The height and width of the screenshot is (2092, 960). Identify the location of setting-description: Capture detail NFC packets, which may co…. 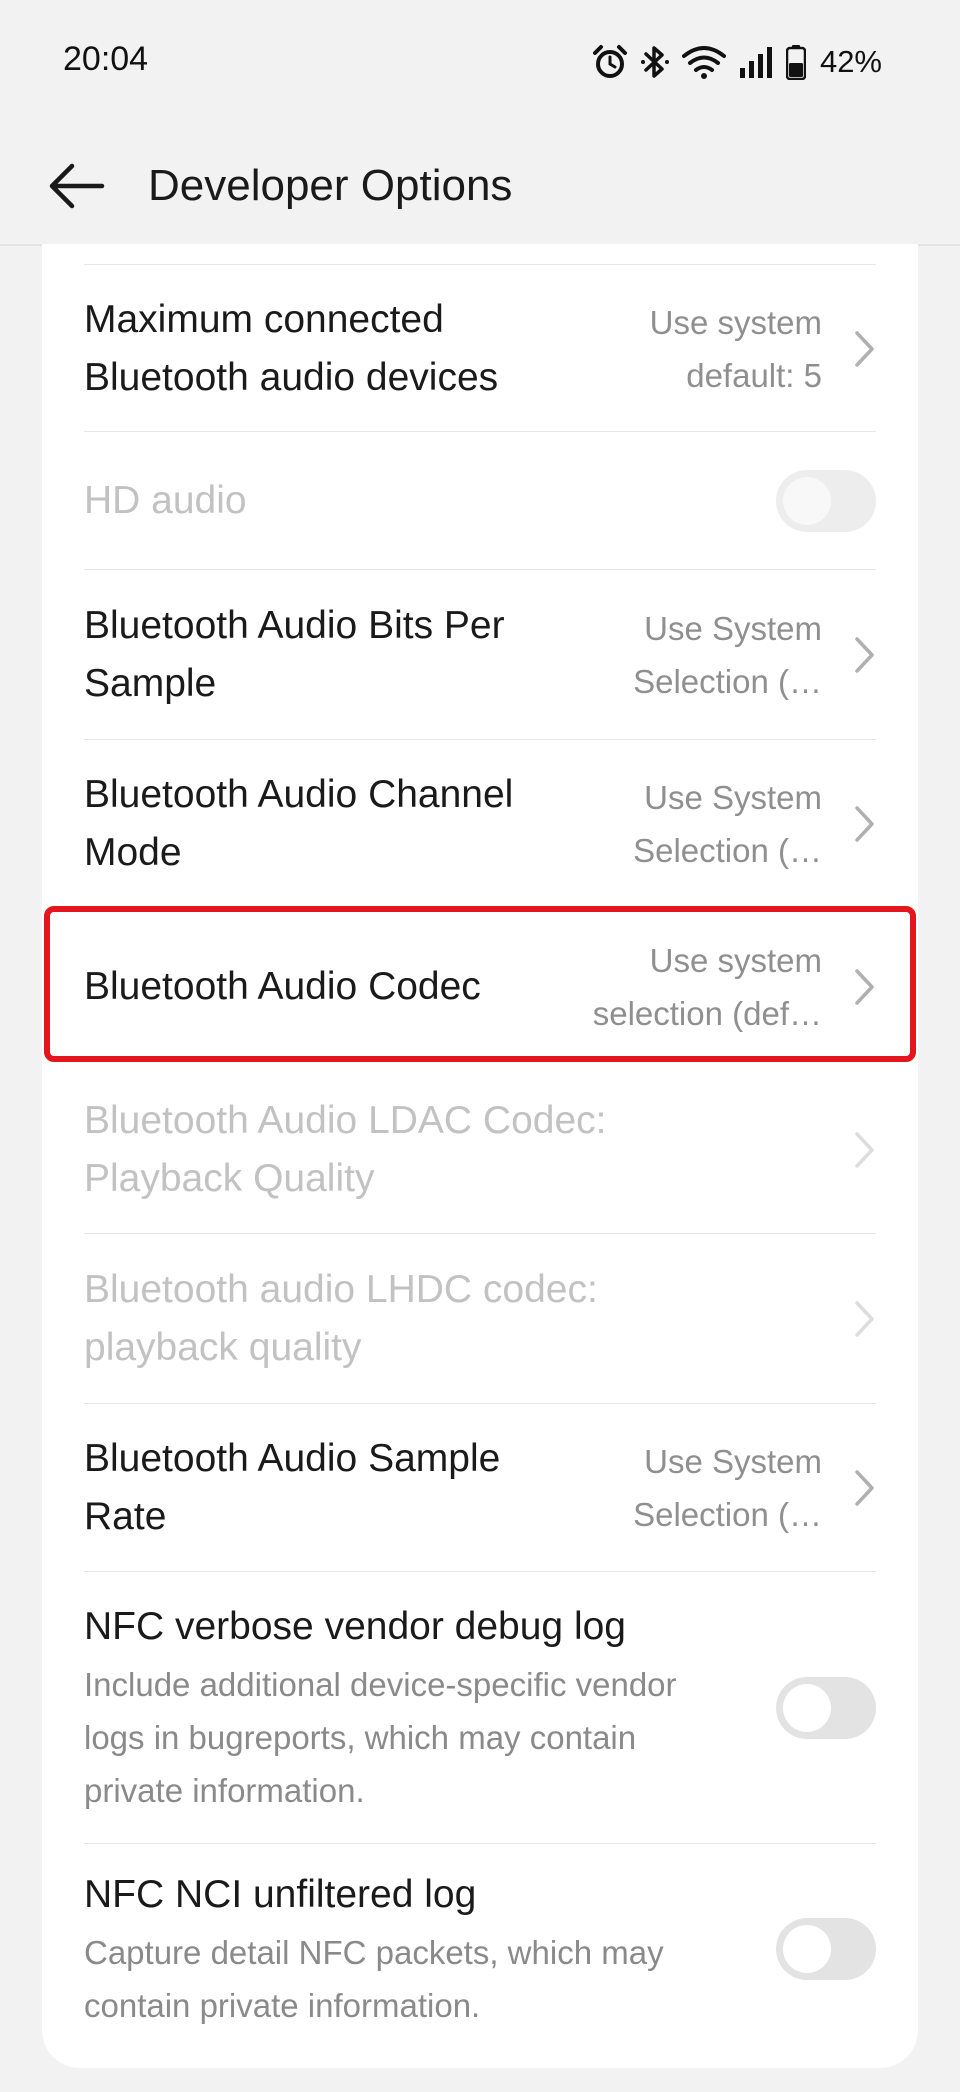
(374, 1979).